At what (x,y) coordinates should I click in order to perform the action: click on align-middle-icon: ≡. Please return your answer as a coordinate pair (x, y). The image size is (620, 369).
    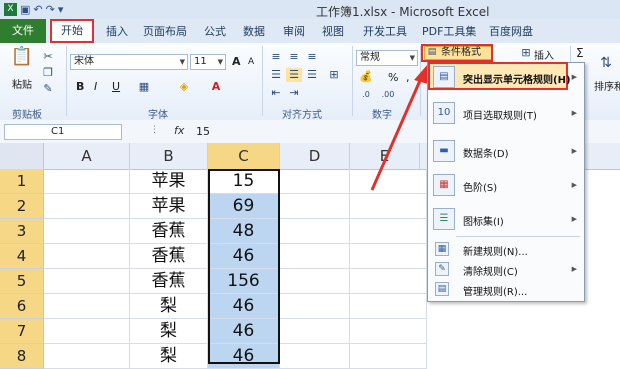
    Looking at the image, I should click on (294, 57).